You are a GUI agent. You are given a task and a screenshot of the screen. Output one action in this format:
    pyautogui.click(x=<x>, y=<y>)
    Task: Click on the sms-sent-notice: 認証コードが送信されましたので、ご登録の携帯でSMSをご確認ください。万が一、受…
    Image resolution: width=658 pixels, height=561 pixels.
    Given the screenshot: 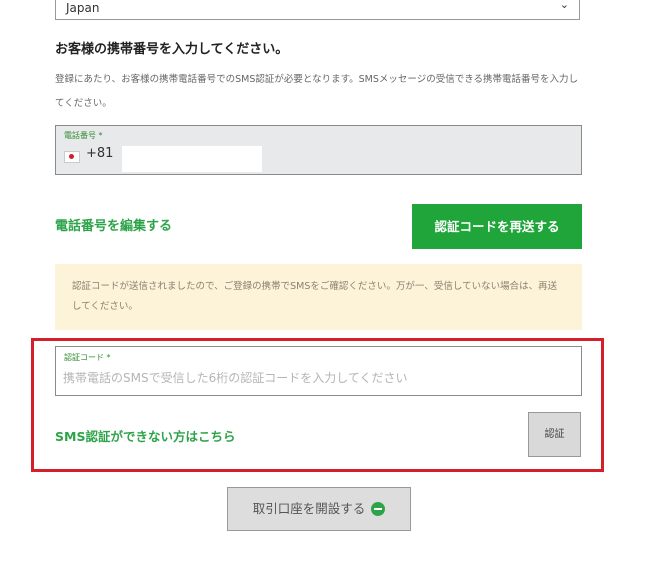 What is the action you would take?
    pyautogui.click(x=318, y=297)
    